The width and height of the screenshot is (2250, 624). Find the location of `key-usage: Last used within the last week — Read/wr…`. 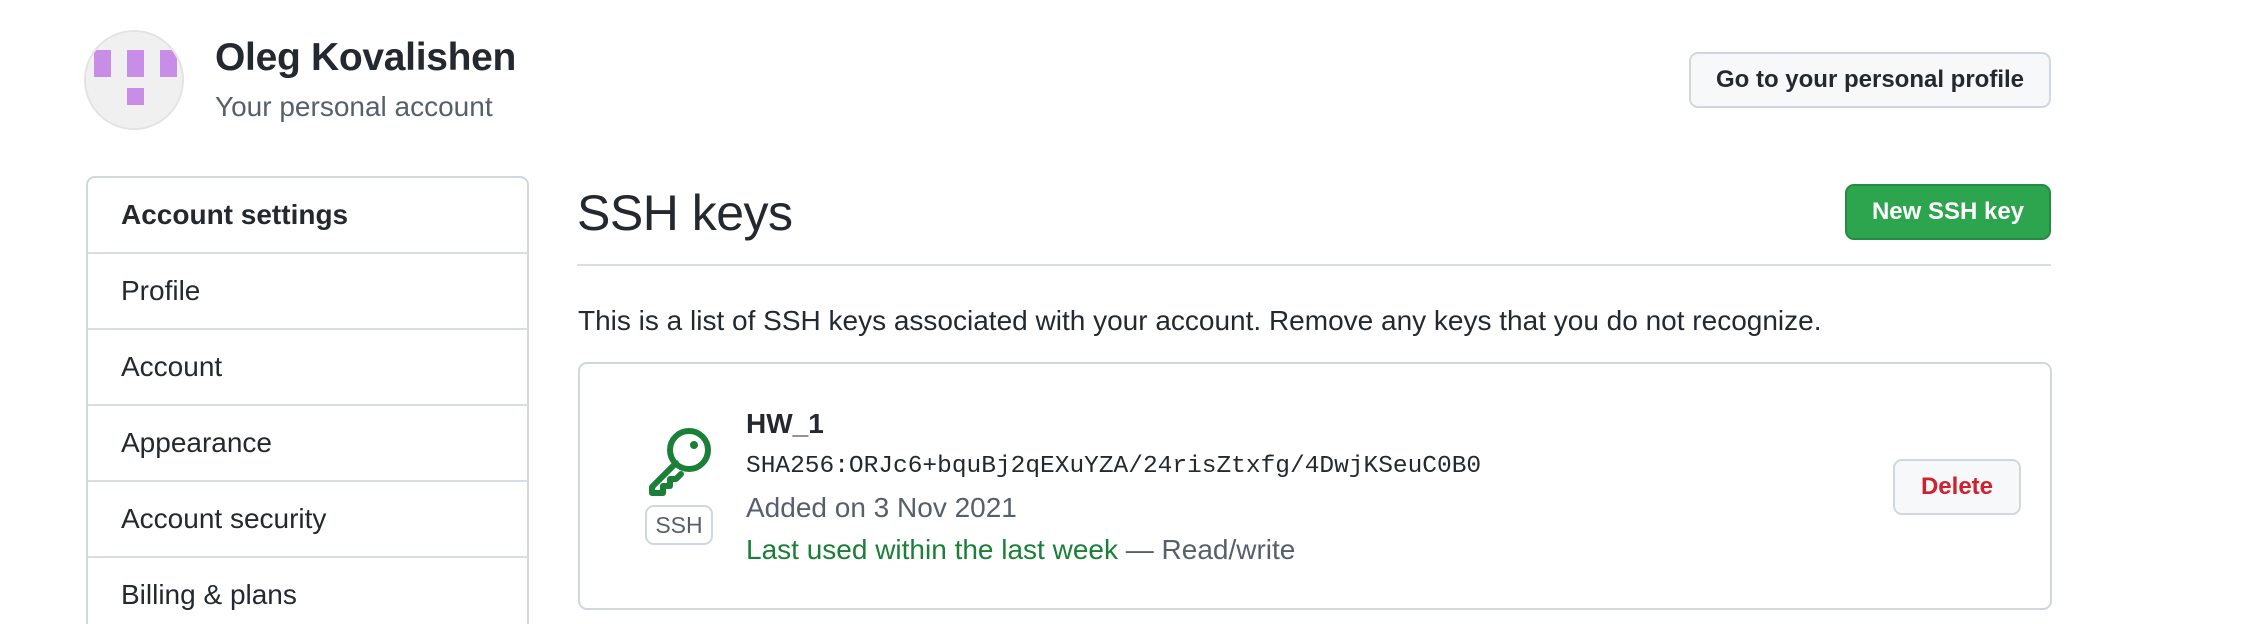

key-usage: Last used within the last week — Read/wr… is located at coordinates (1020, 550).